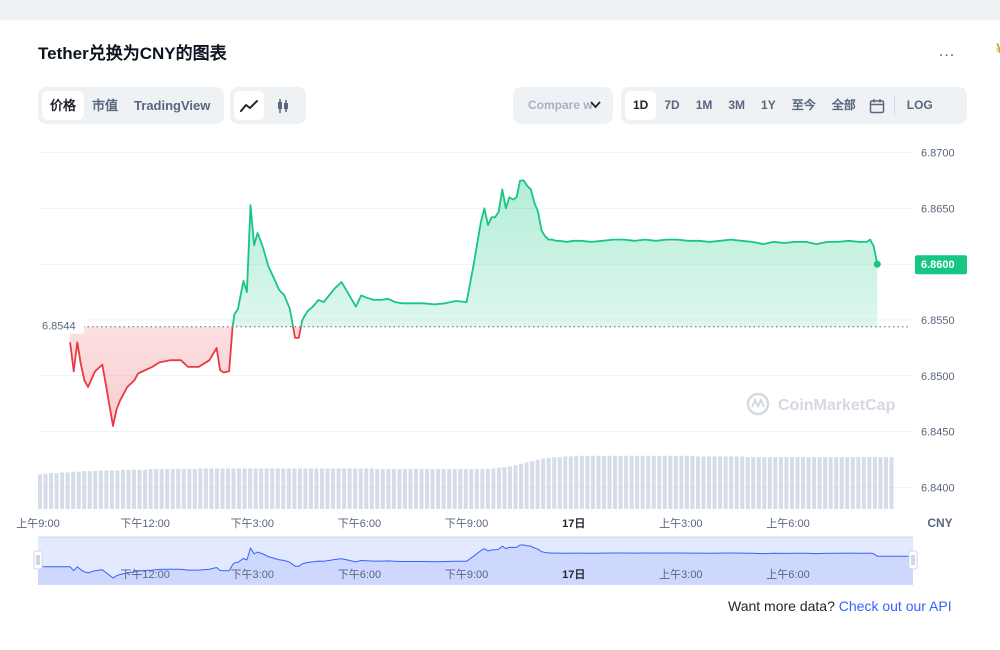 The image size is (1000, 650). What do you see at coordinates (680, 574) in the screenshot?
I see `navigator-tick-label: 上午3:00` at bounding box center [680, 574].